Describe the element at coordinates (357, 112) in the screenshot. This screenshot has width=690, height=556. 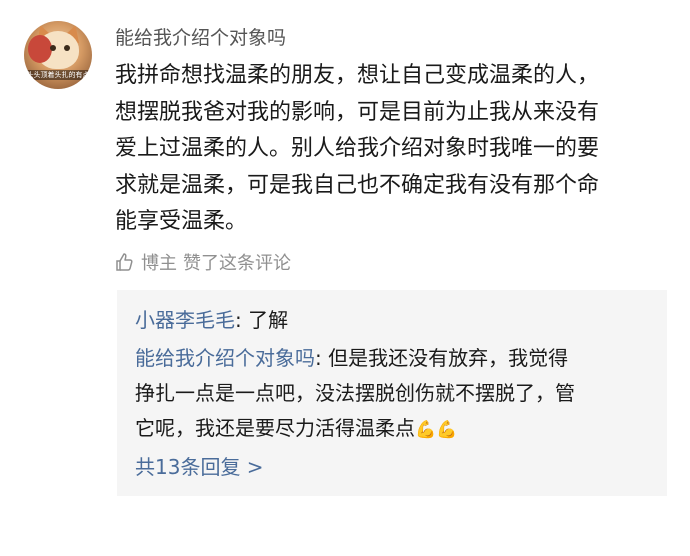
I see `post-line: 想摆脱我爸对我的影响，可是目前为止我从来没有` at that location.